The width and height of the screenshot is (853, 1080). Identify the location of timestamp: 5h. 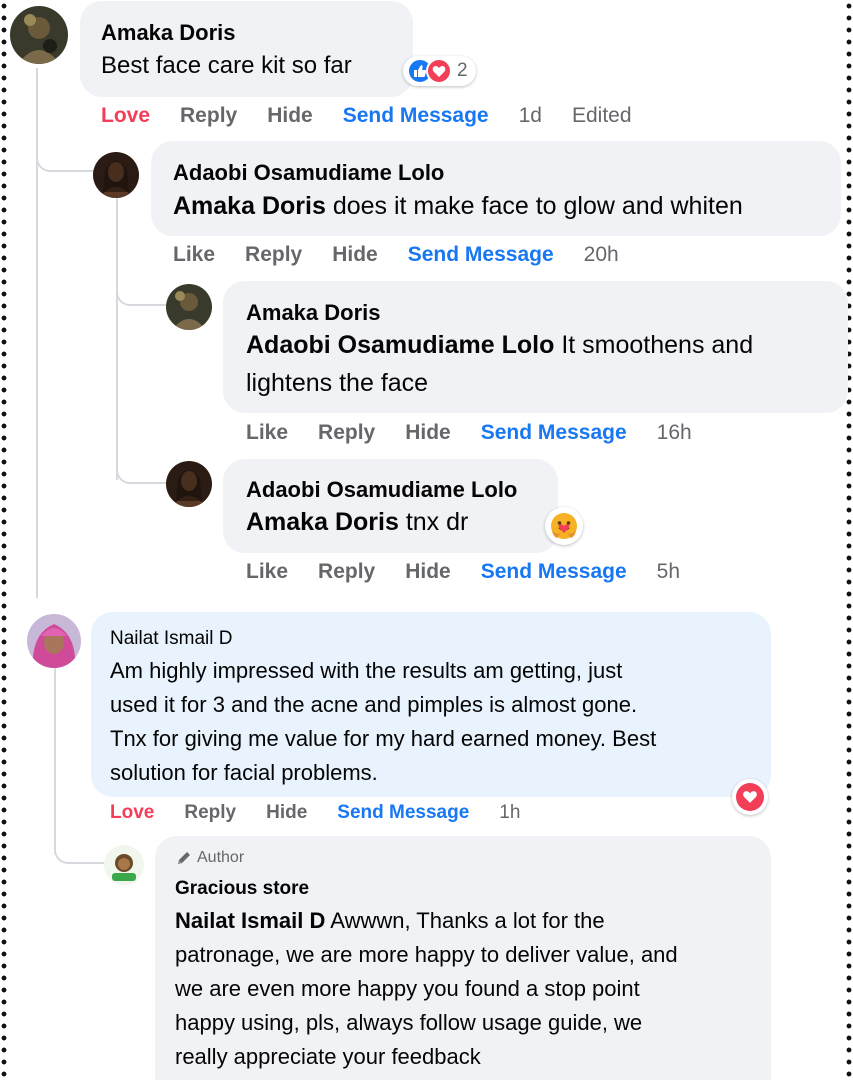
(668, 572).